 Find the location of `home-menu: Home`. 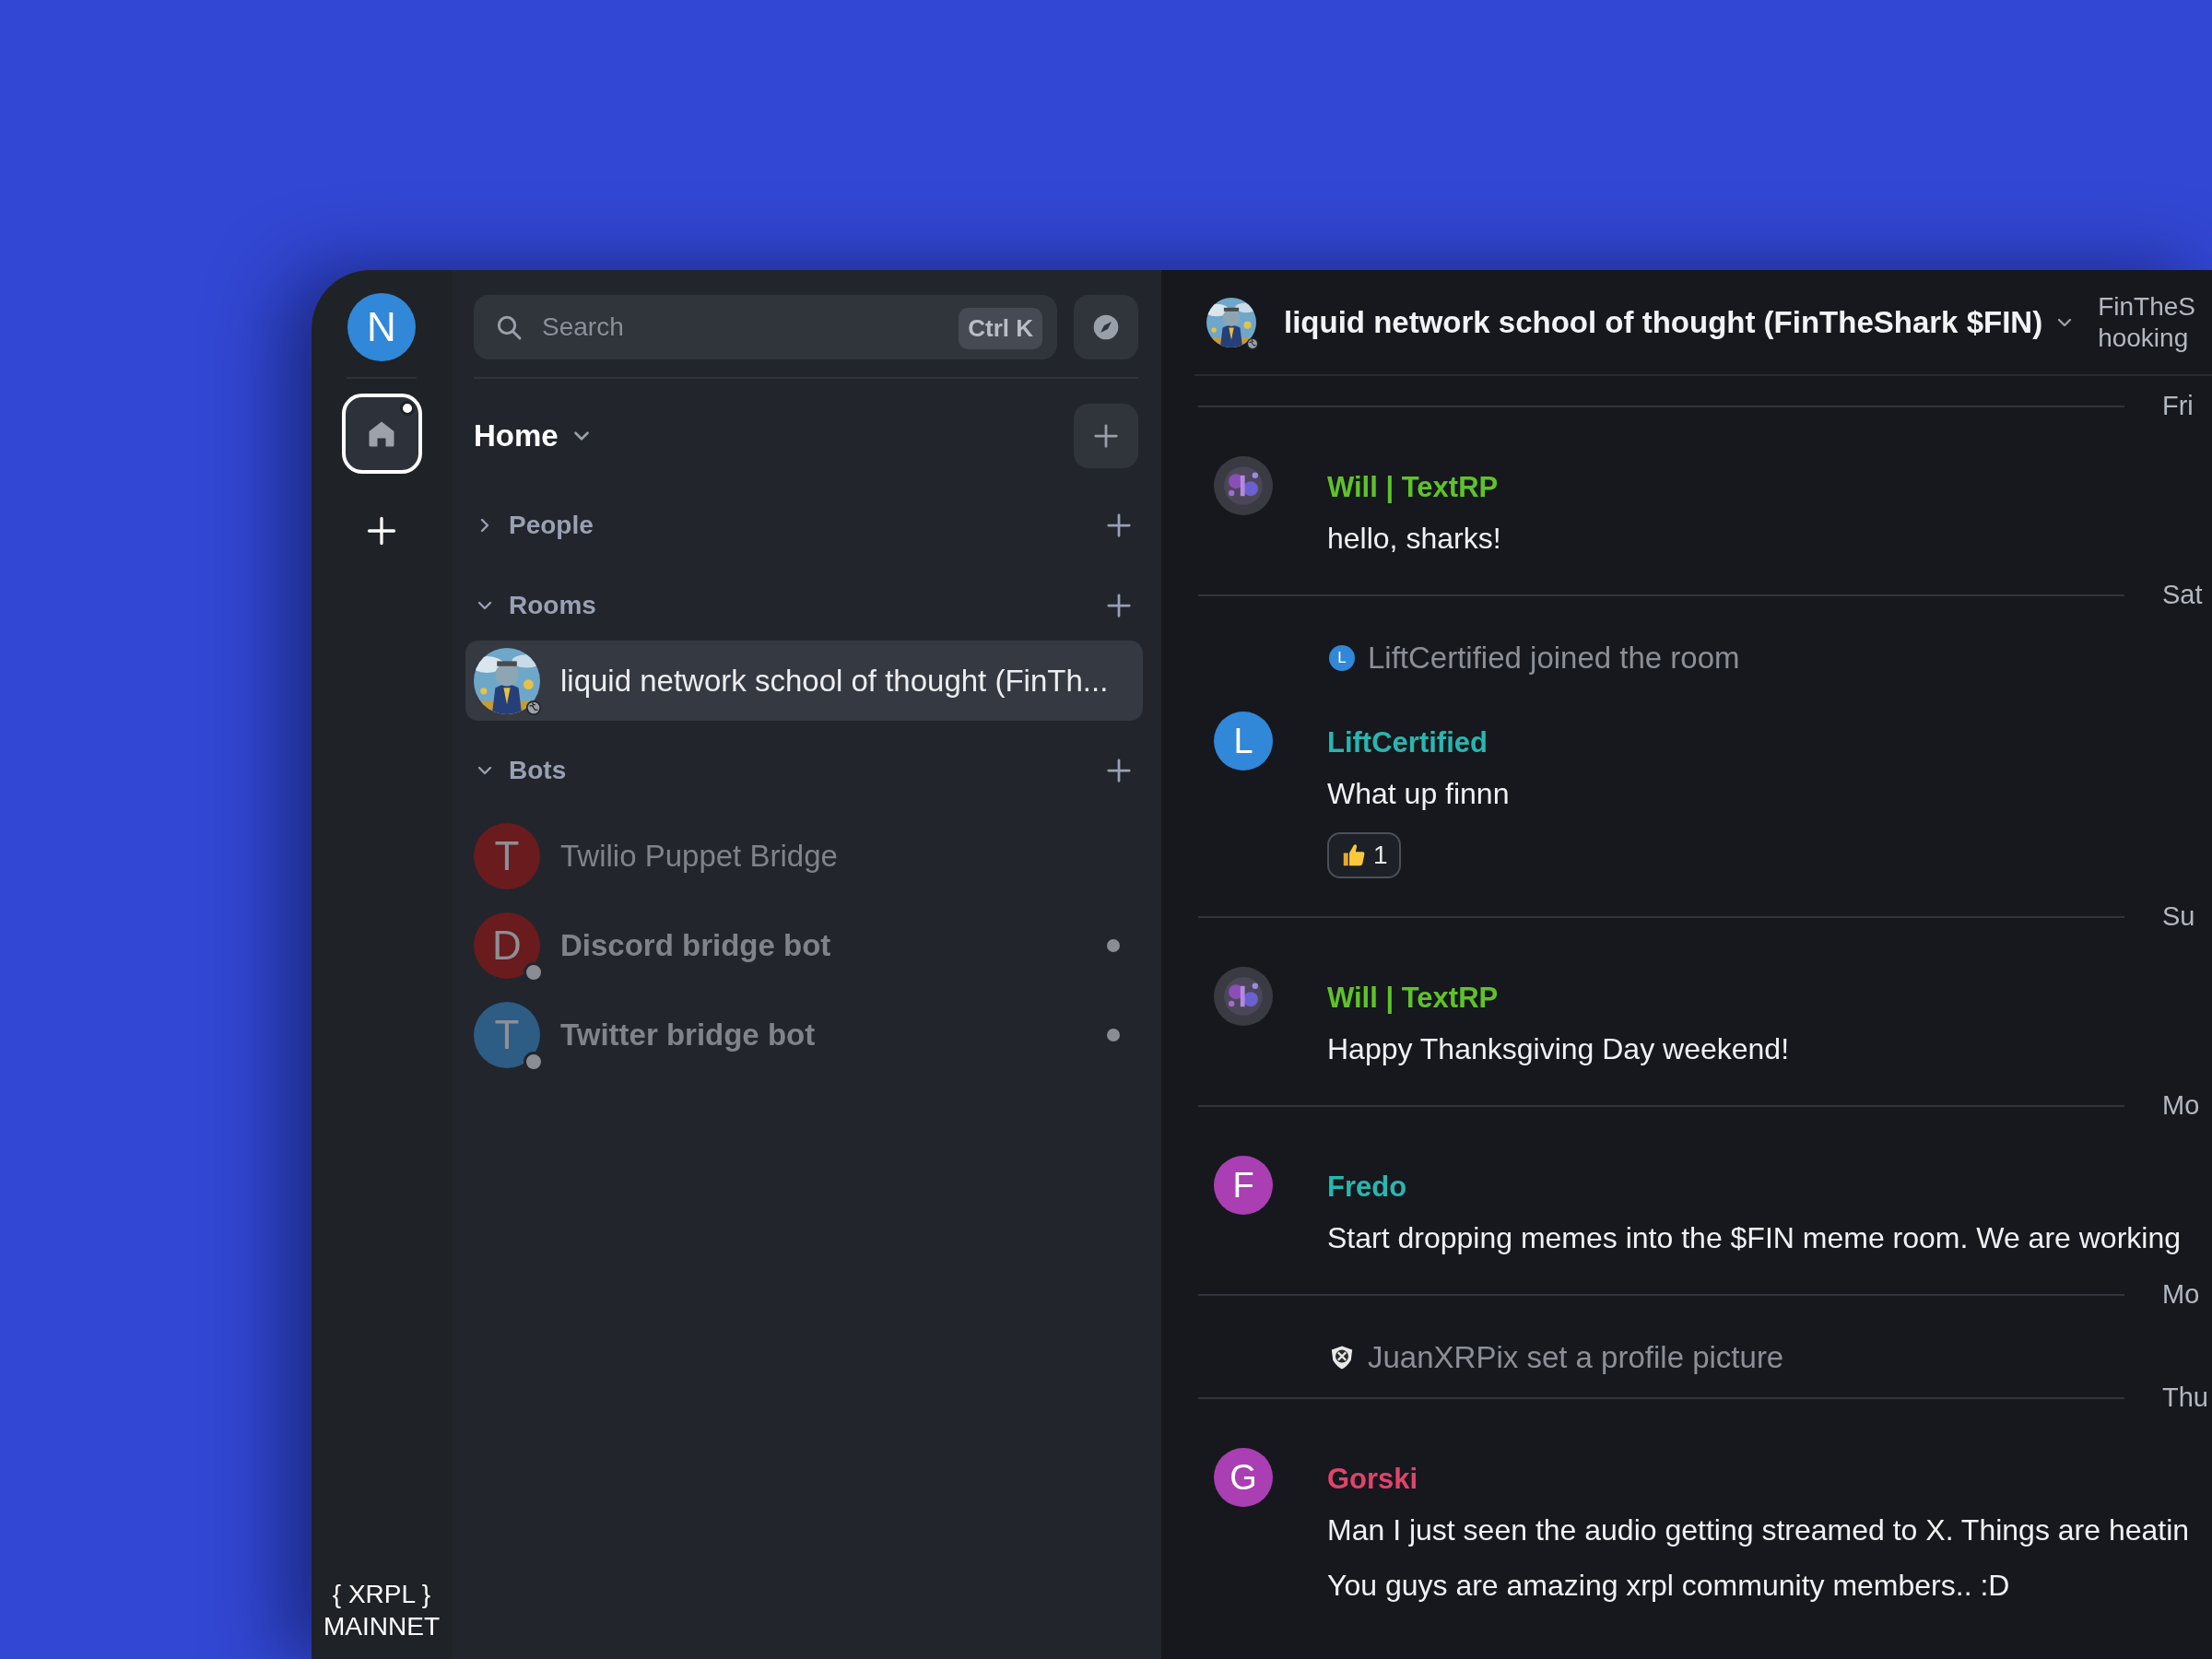

home-menu: Home is located at coordinates (534, 435).